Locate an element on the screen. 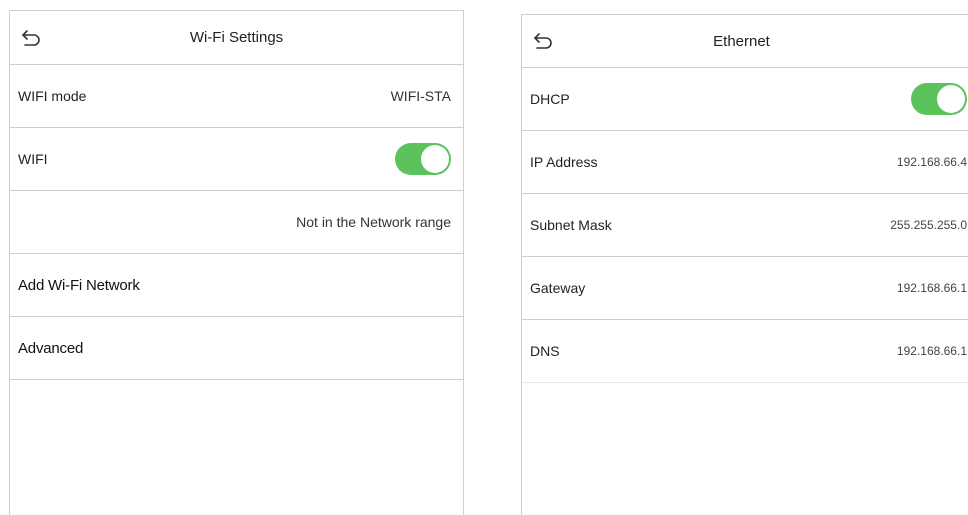  dns-label: DNS is located at coordinates (545, 351).